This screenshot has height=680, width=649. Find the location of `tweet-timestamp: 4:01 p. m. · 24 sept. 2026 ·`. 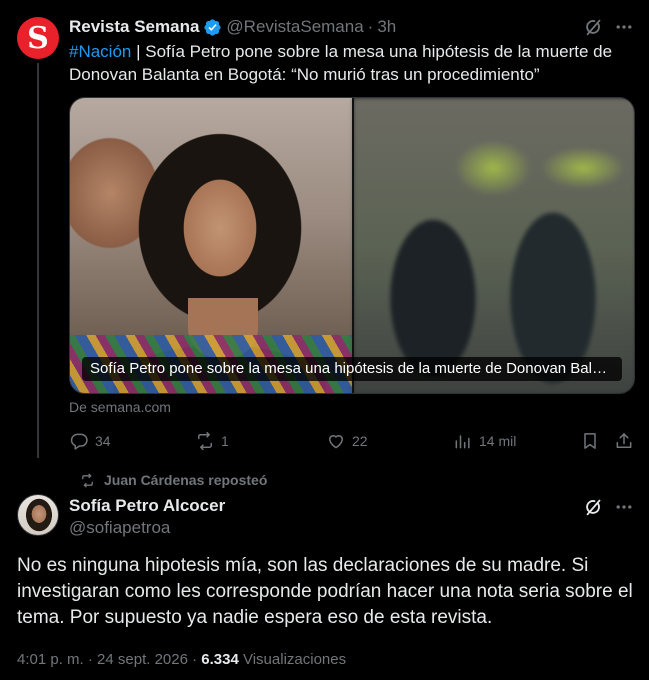

tweet-timestamp: 4:01 p. m. · 24 sept. 2026 · is located at coordinates (109, 659).